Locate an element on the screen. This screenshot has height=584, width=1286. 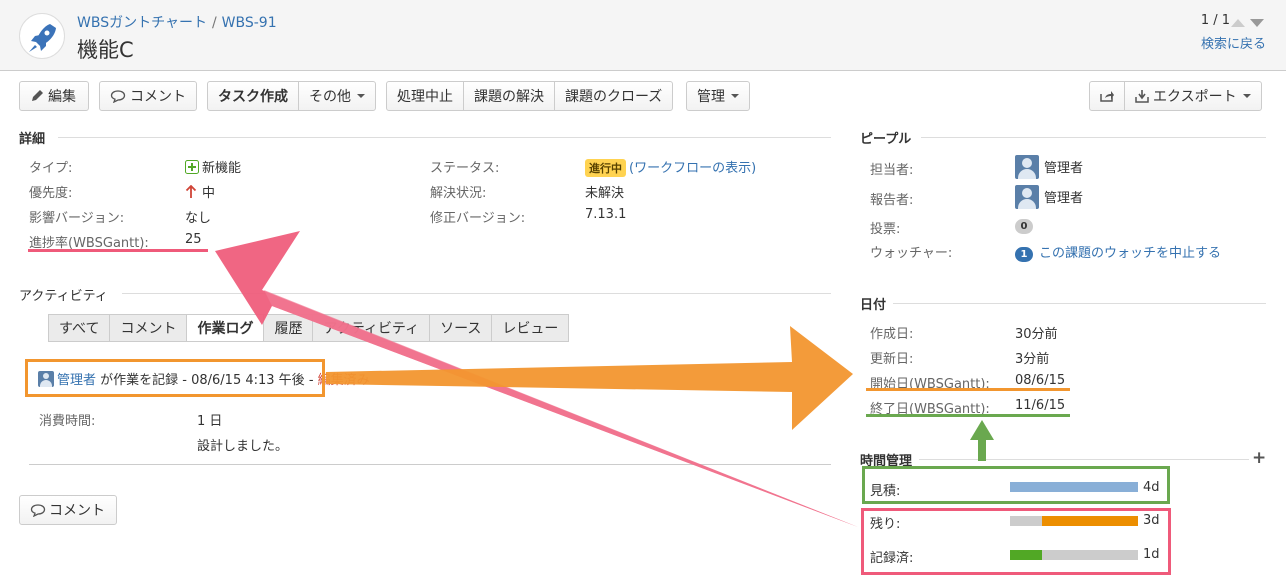
pager-arrows is located at coordinates (1248, 24).